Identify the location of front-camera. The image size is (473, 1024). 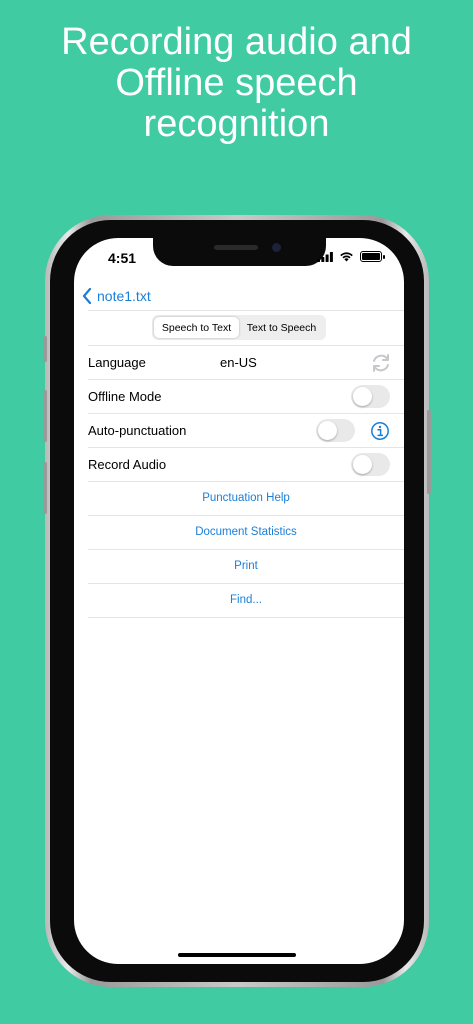
(276, 247).